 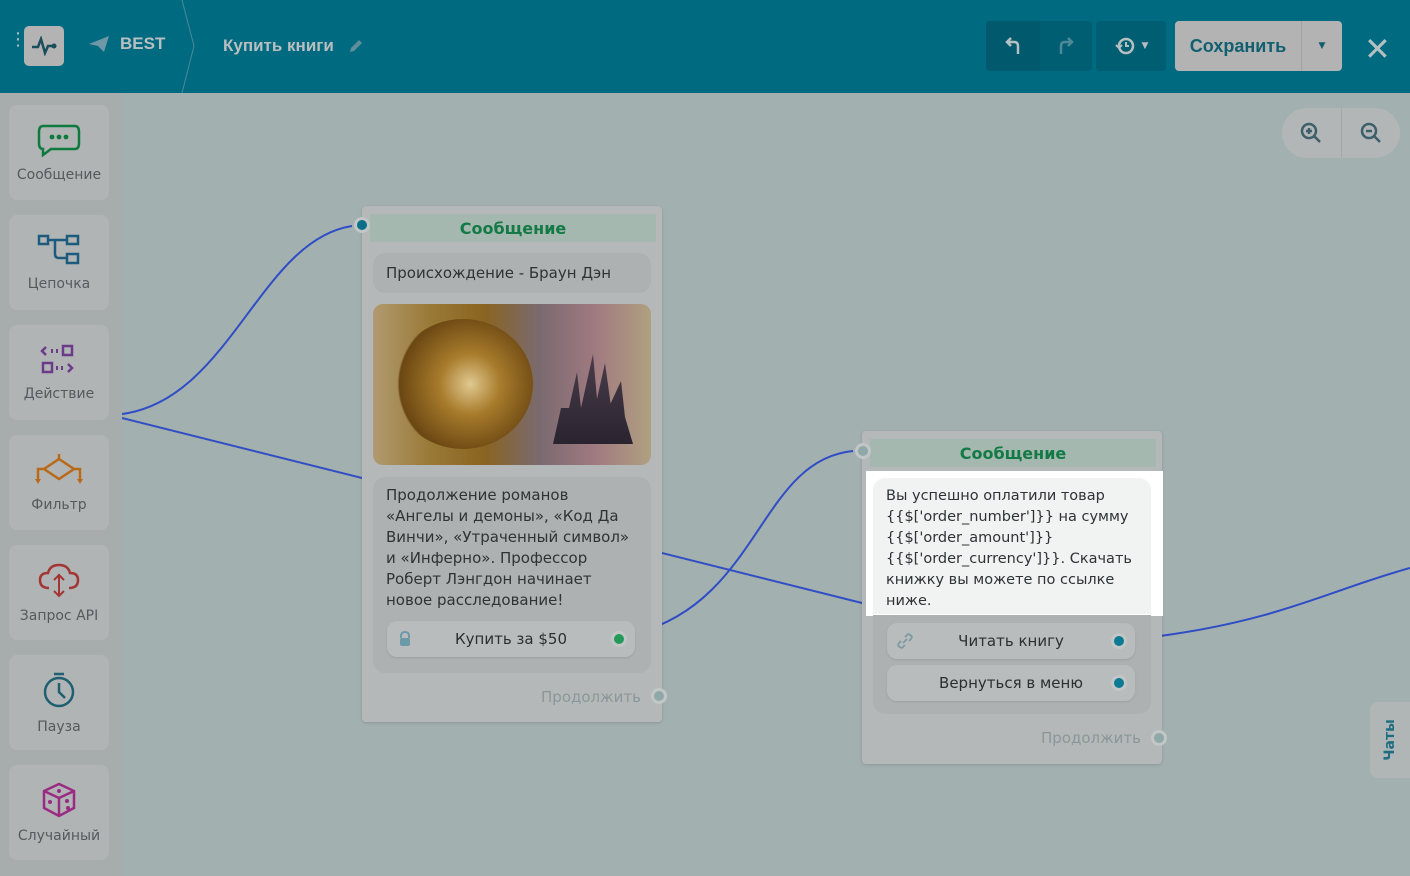 I want to click on button-label: Купить за $50, so click(x=511, y=639).